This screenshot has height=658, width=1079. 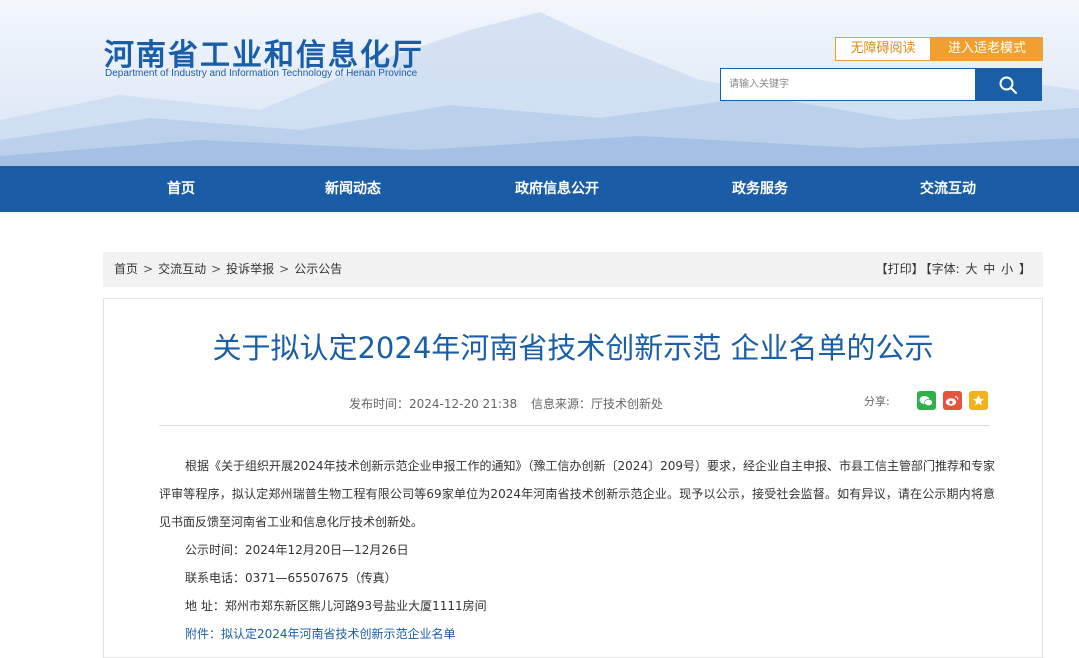 What do you see at coordinates (353, 189) in the screenshot?
I see `nav-item-news: 新闻动态` at bounding box center [353, 189].